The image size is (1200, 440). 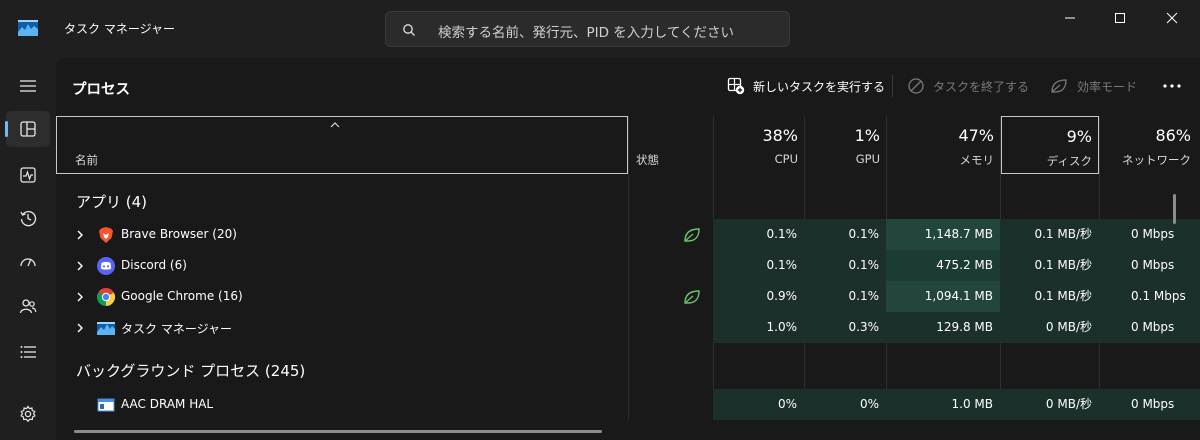 I want to click on maximize-icon, so click(x=1120, y=18).